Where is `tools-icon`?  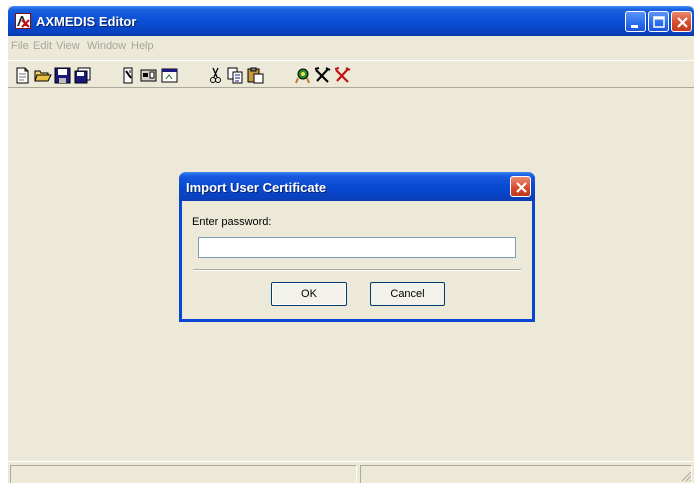
tools-icon is located at coordinates (322, 75).